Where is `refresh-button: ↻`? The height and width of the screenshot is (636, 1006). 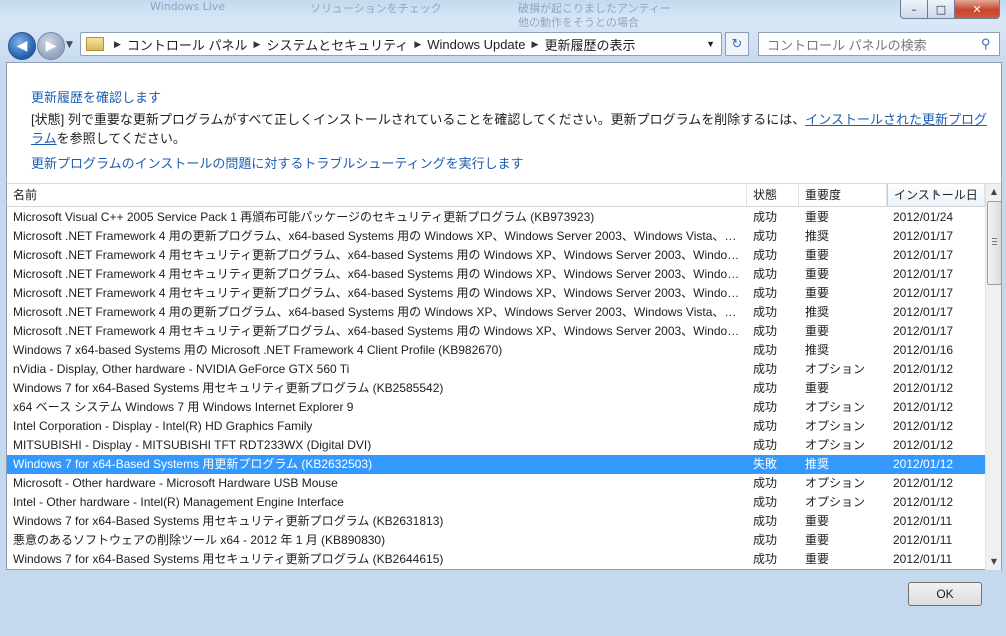 refresh-button: ↻ is located at coordinates (737, 44).